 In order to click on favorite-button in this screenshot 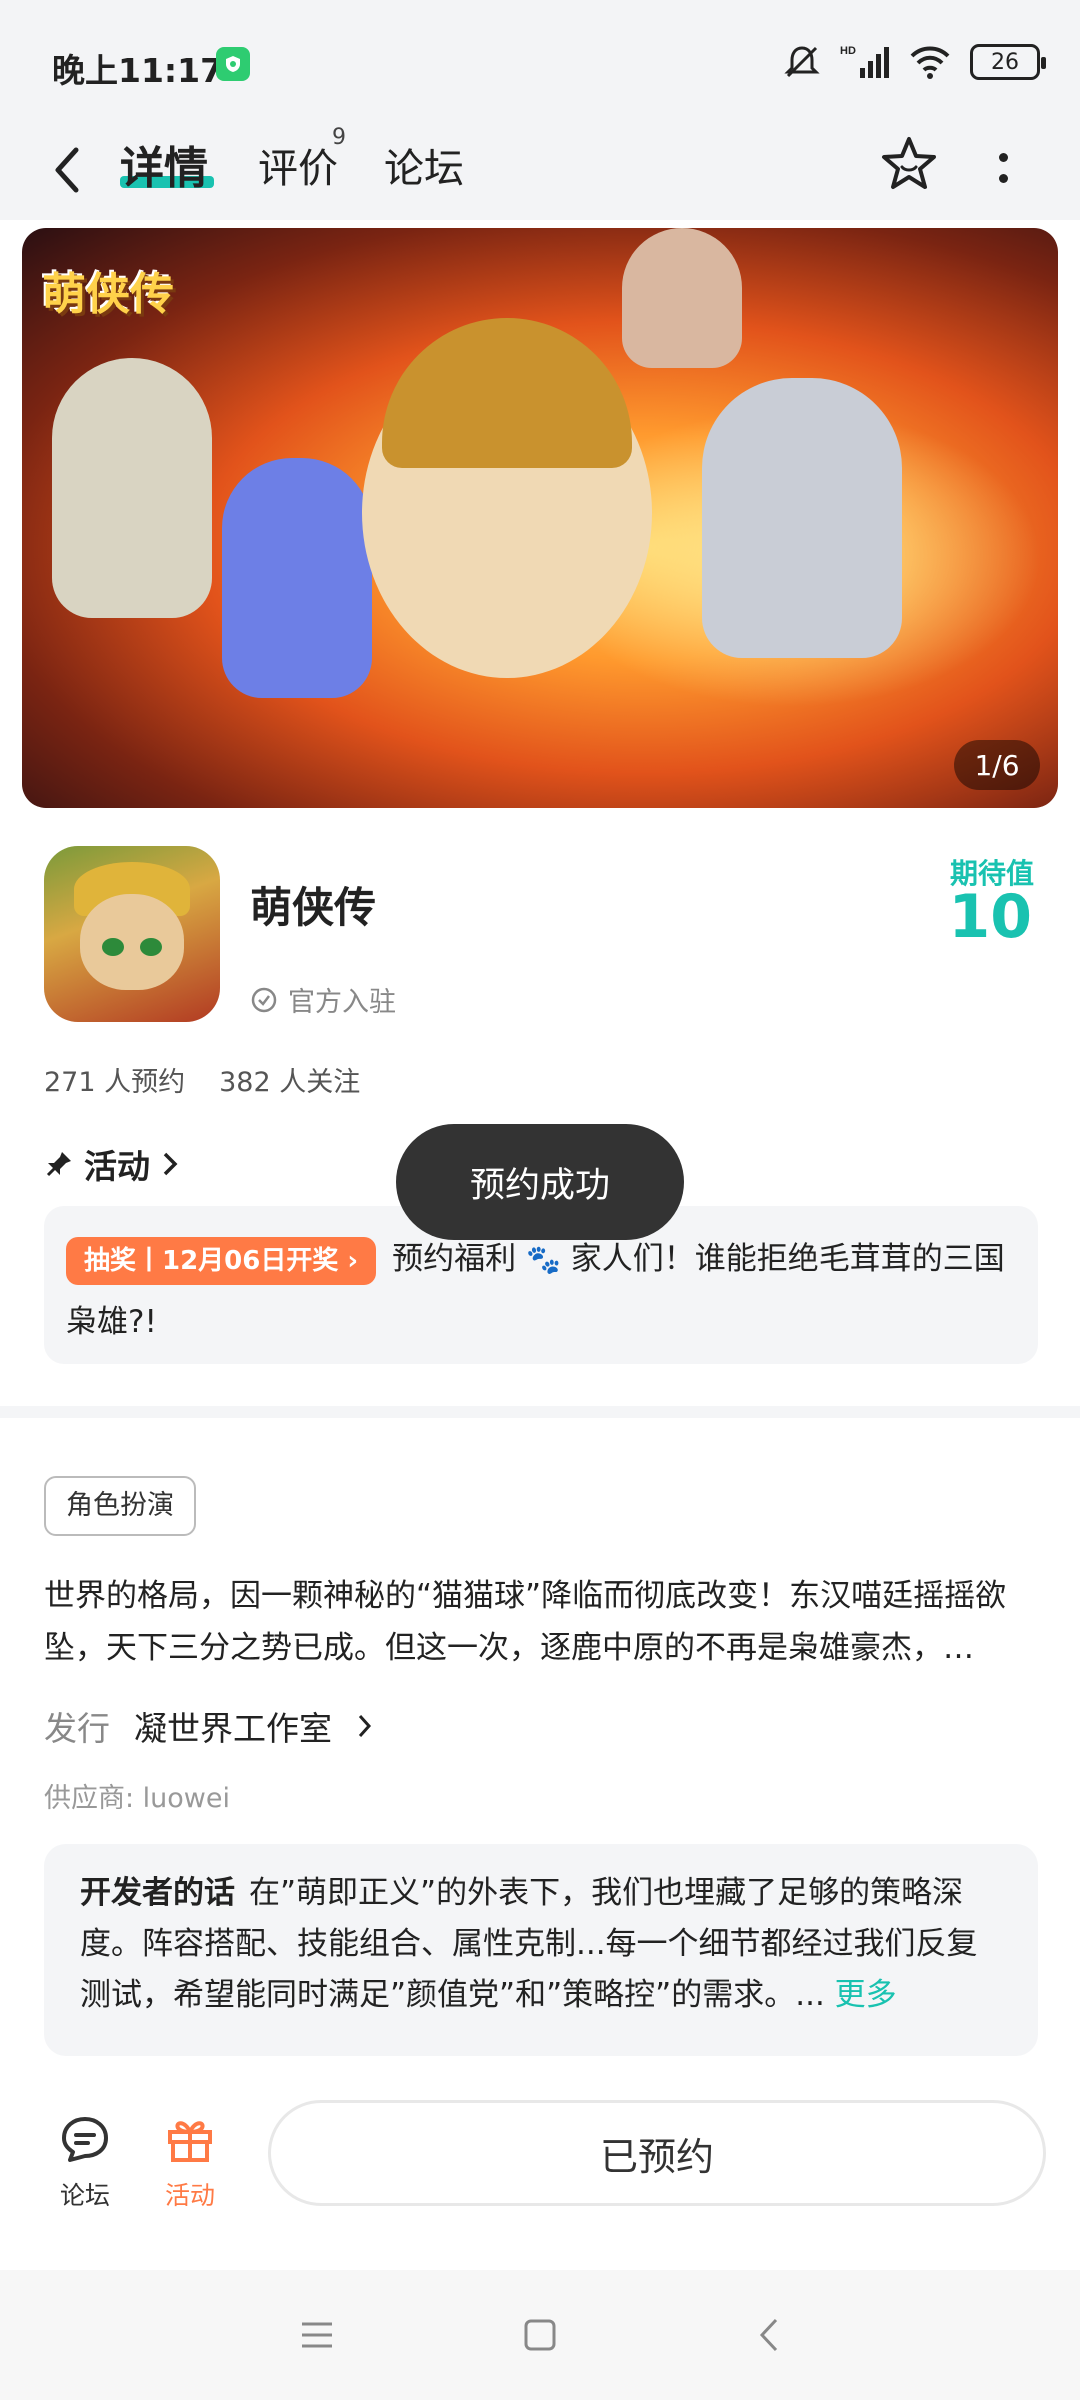, I will do `click(909, 165)`.